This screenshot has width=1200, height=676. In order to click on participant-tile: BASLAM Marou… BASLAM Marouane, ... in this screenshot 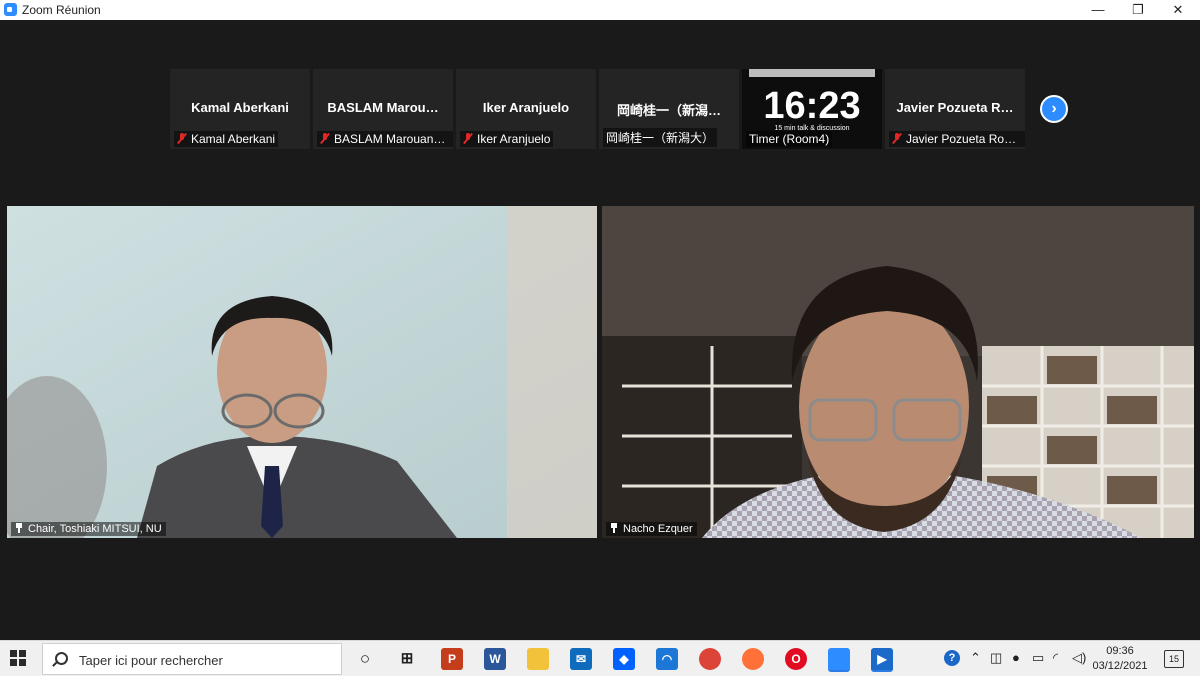, I will do `click(383, 109)`.